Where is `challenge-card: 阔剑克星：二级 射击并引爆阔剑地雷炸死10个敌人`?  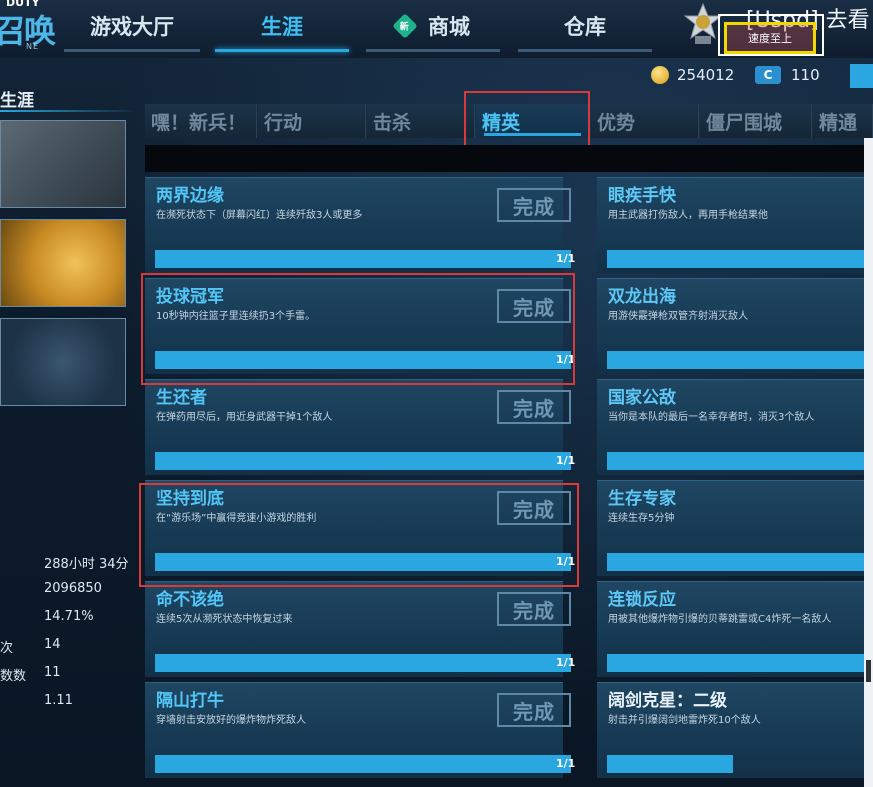 challenge-card: 阔剑克星：二级 射击并引爆阔剑地雷炸死10个敌人 is located at coordinates (731, 730).